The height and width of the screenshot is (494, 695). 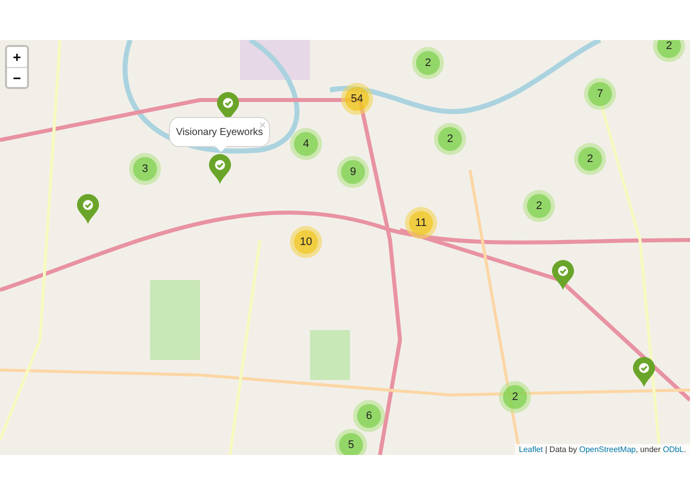 I want to click on cluster-marker: 5, so click(x=351, y=442).